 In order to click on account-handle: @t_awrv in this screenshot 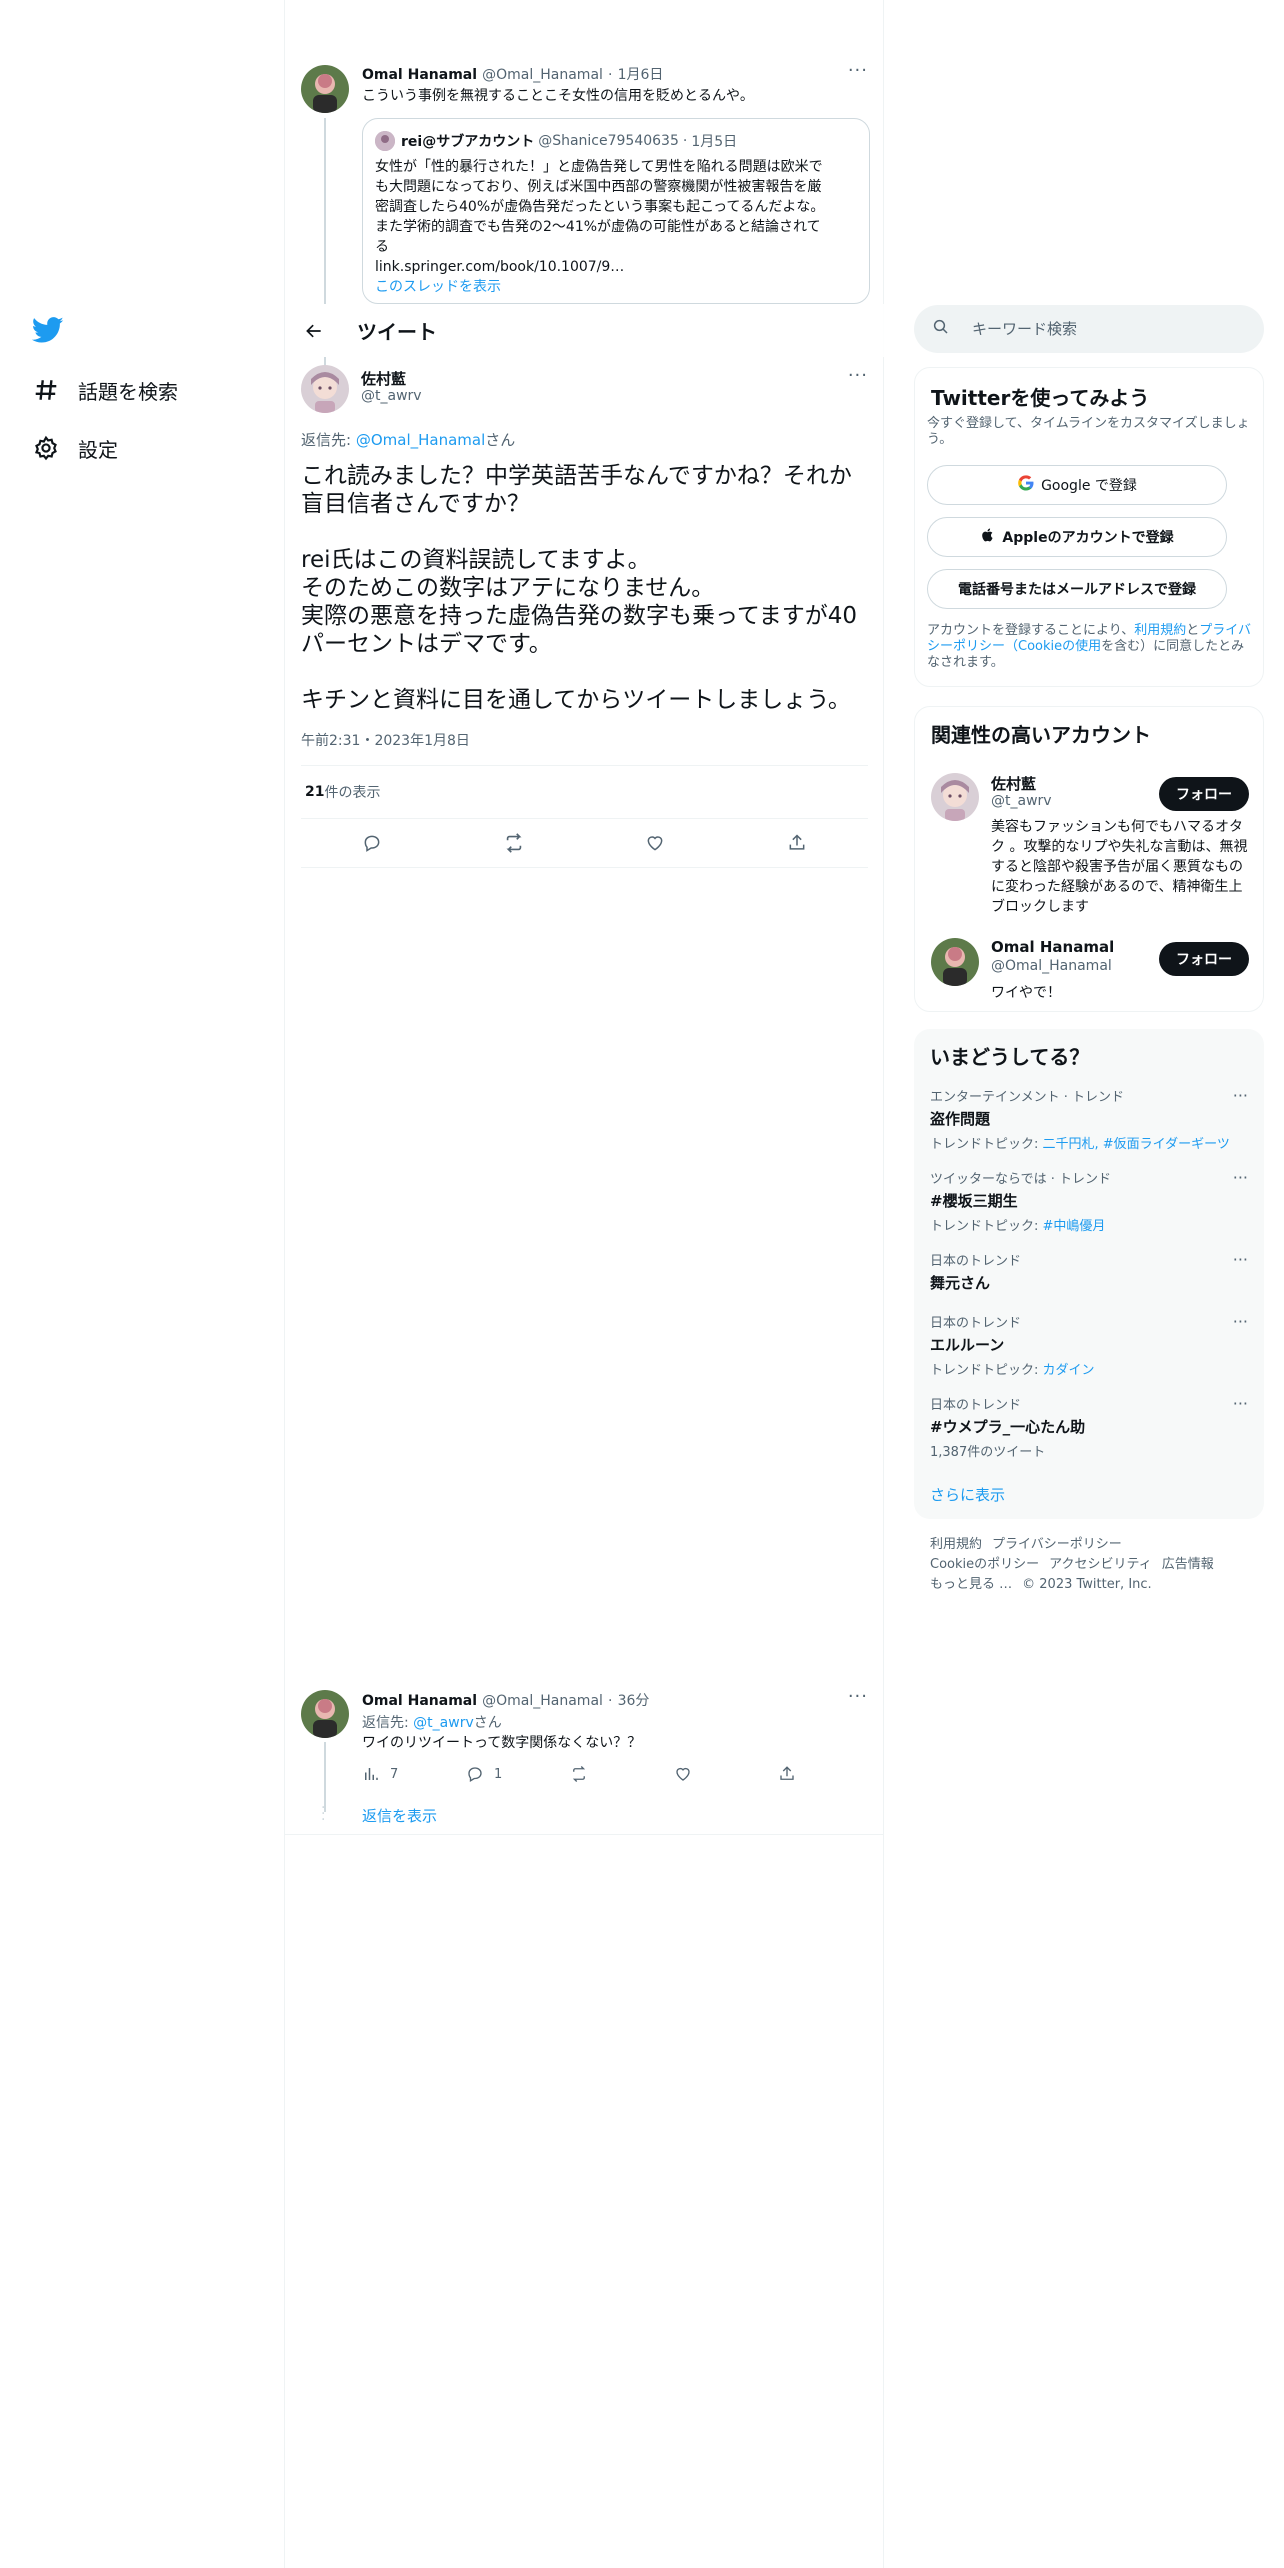, I will do `click(1021, 801)`.